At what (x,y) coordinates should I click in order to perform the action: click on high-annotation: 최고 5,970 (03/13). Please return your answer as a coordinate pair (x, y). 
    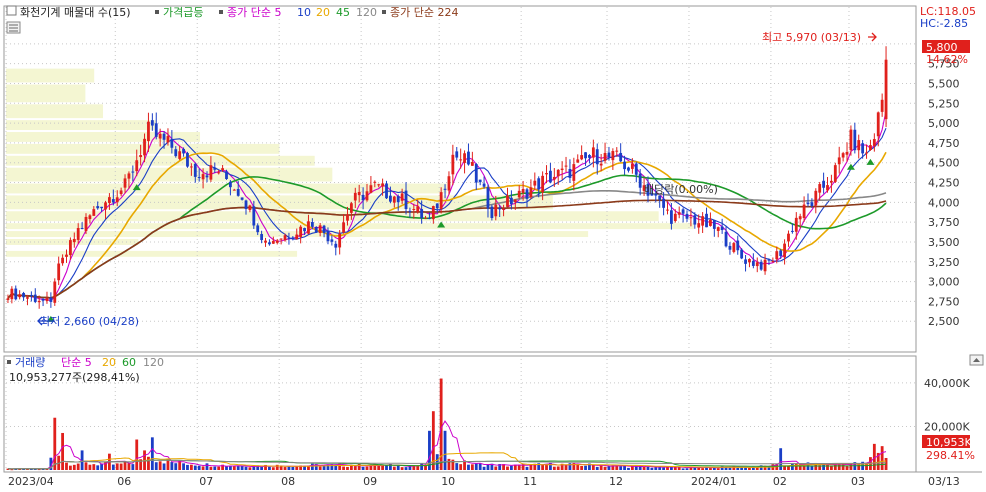
    Looking at the image, I should click on (811, 37).